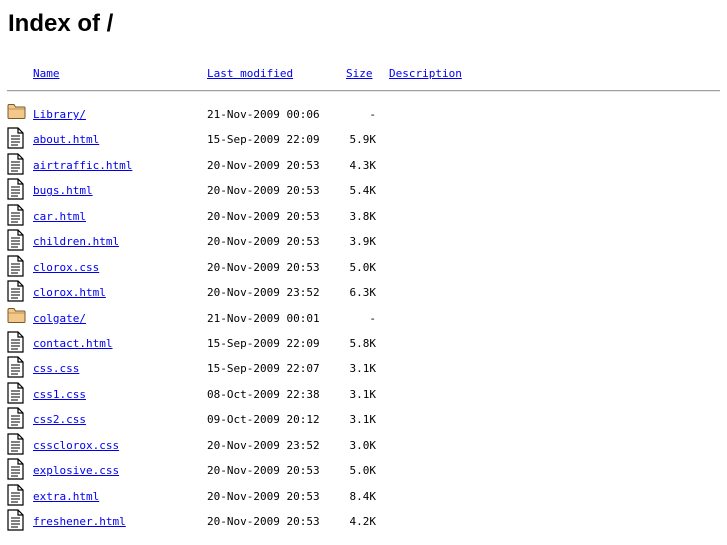 This screenshot has height=545, width=727. I want to click on entry-size: 3.0K, so click(363, 445).